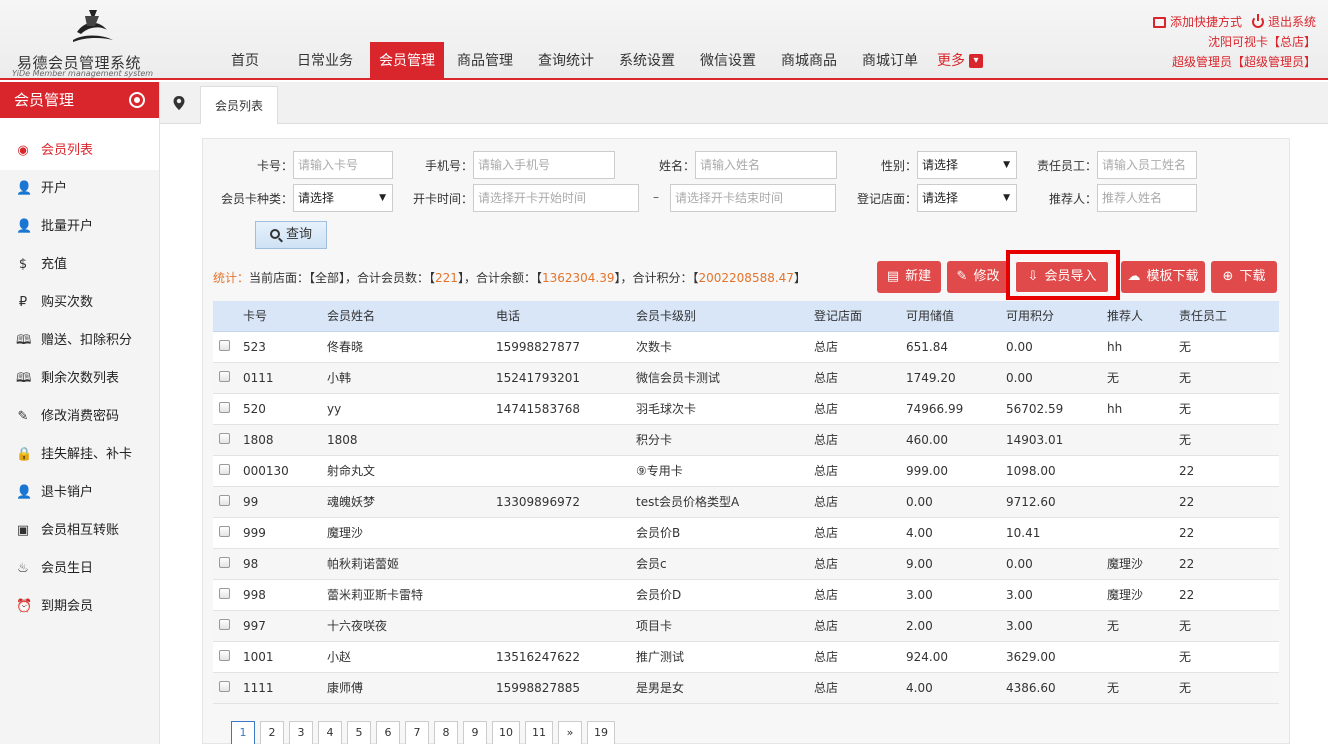 This screenshot has height=744, width=1328. Describe the element at coordinates (285, 471) in the screenshot. I see `table-cell: 000130` at that location.